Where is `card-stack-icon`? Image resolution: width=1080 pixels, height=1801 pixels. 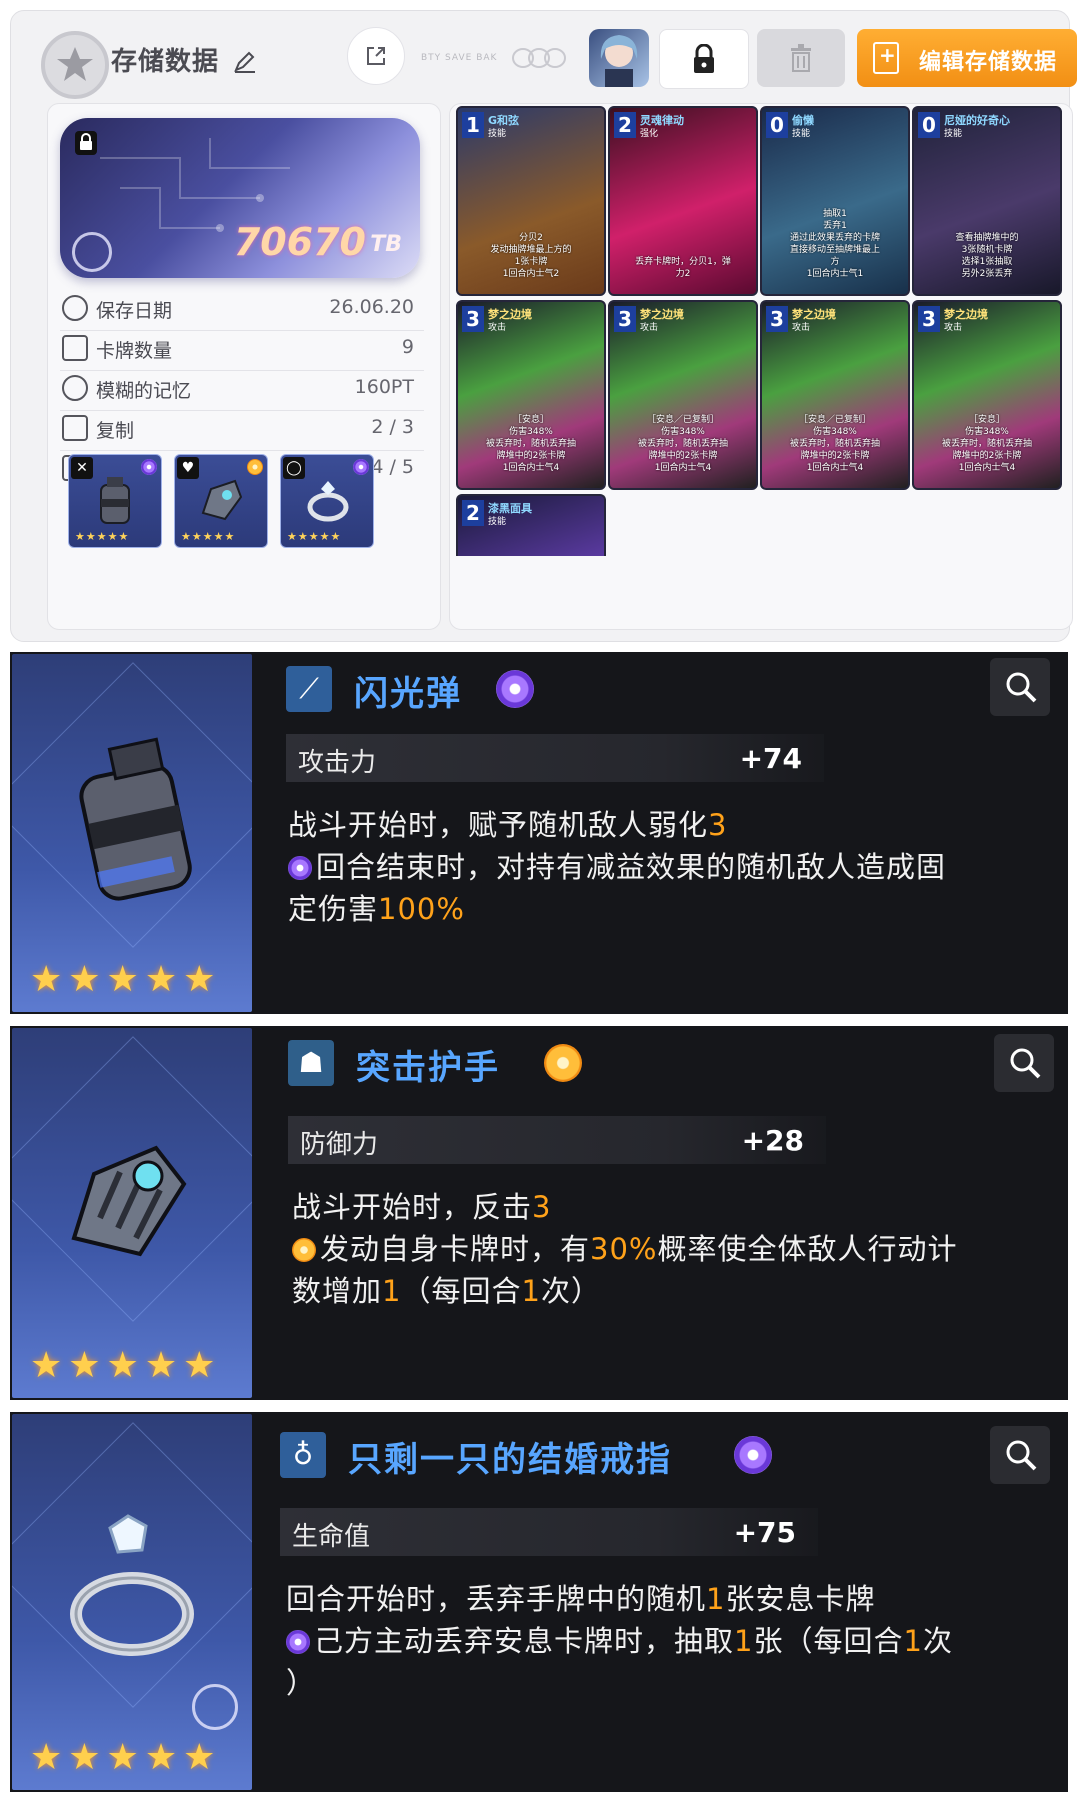 card-stack-icon is located at coordinates (75, 348).